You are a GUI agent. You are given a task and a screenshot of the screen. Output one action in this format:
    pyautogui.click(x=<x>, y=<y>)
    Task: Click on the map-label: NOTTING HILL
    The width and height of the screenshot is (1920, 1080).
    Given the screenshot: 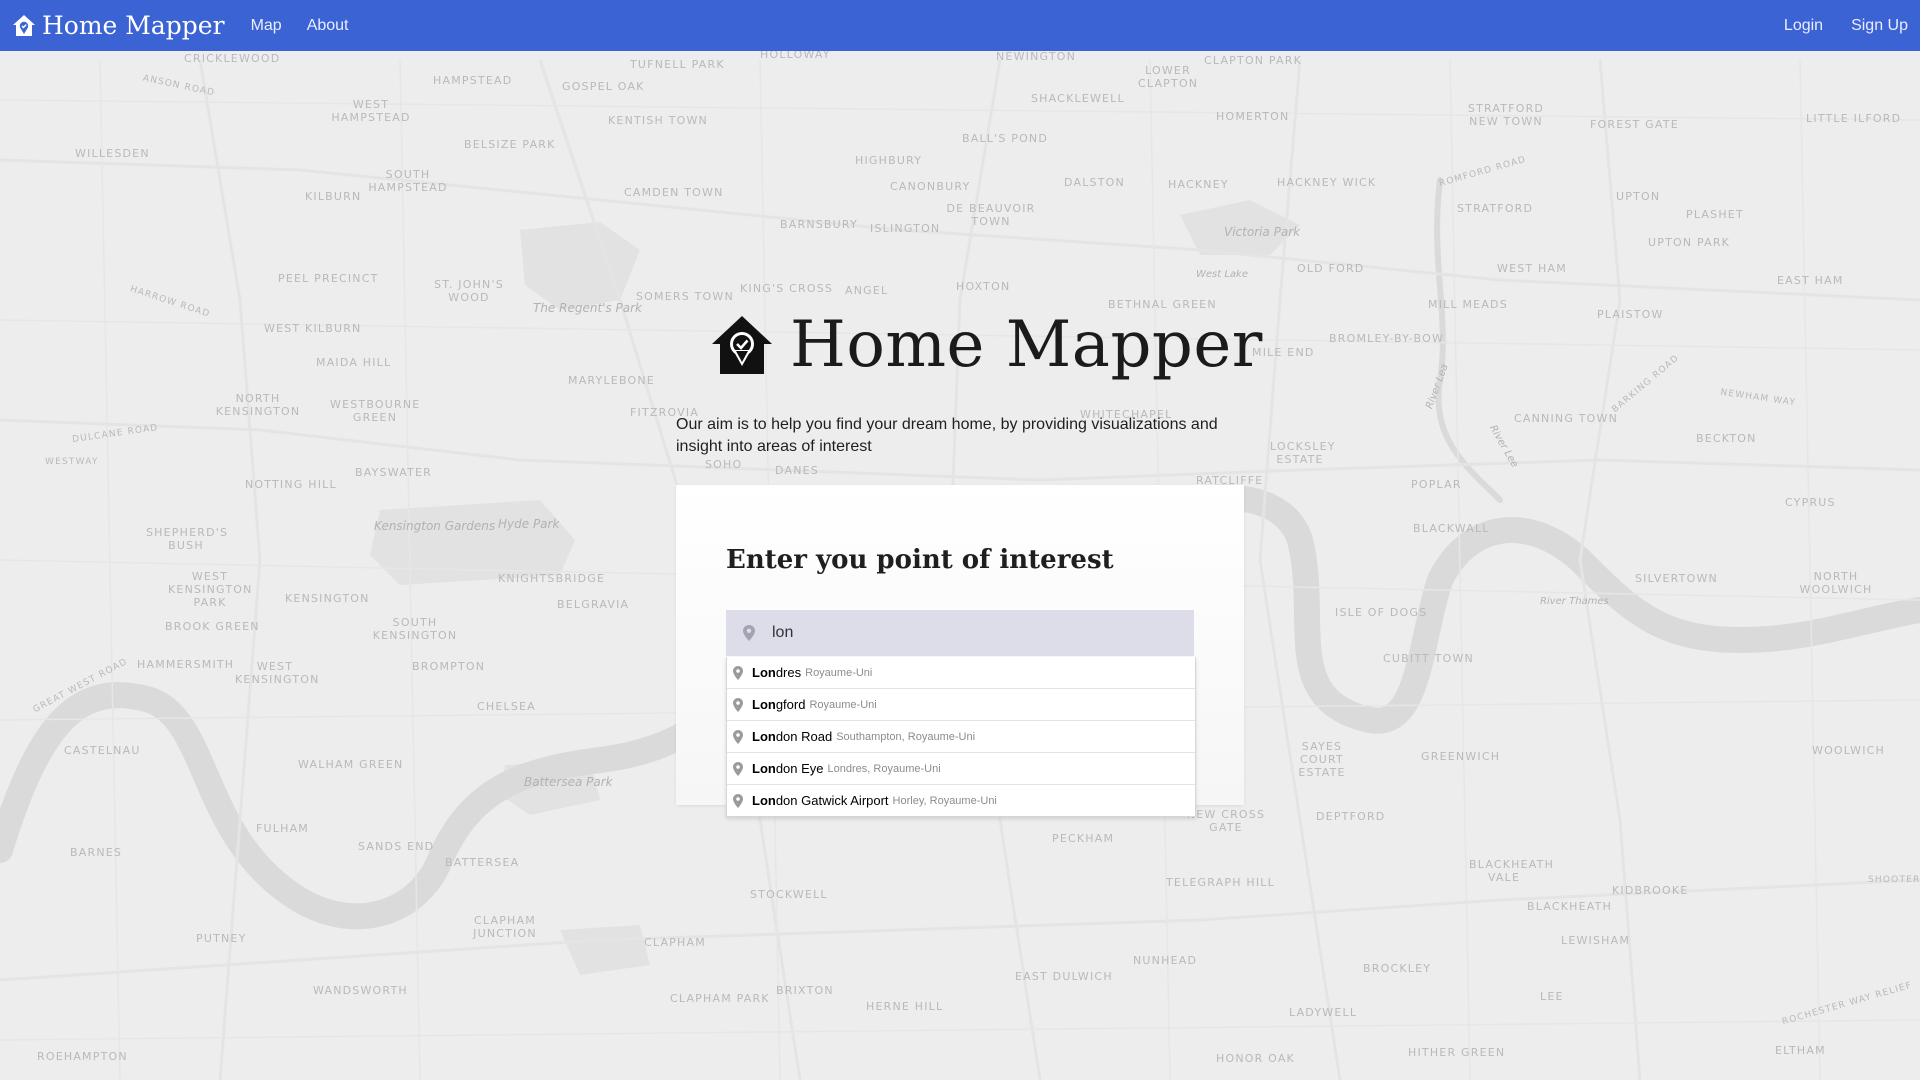 What is the action you would take?
    pyautogui.click(x=291, y=484)
    